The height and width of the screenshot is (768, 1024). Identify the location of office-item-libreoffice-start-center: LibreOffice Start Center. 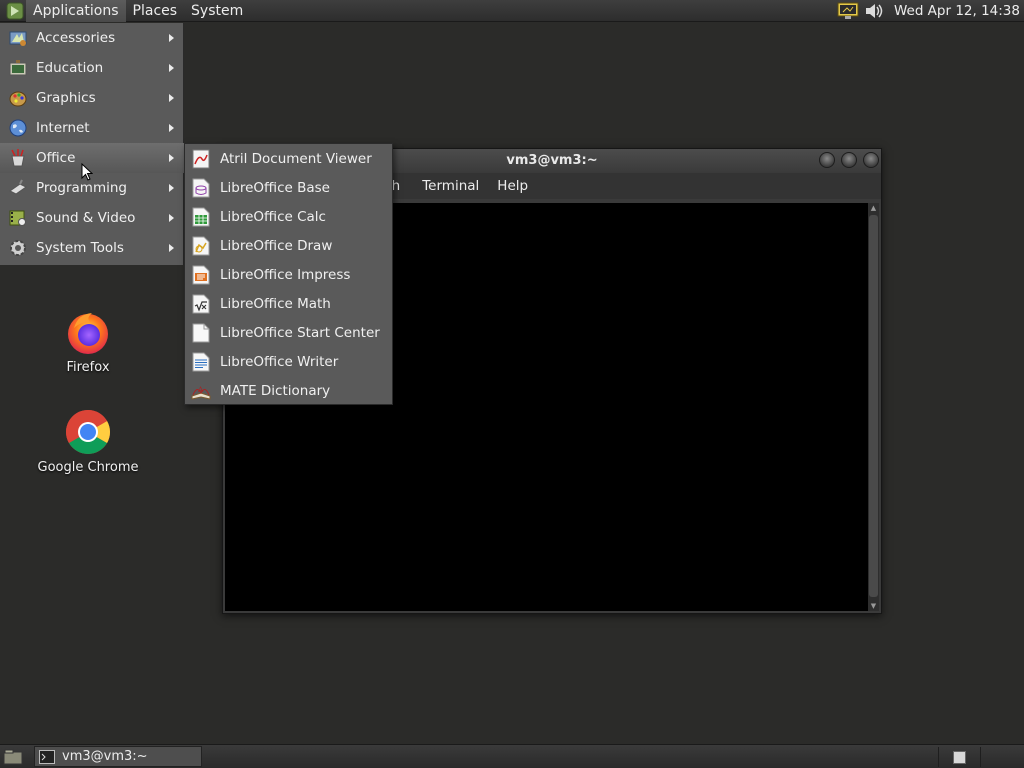
(288, 332).